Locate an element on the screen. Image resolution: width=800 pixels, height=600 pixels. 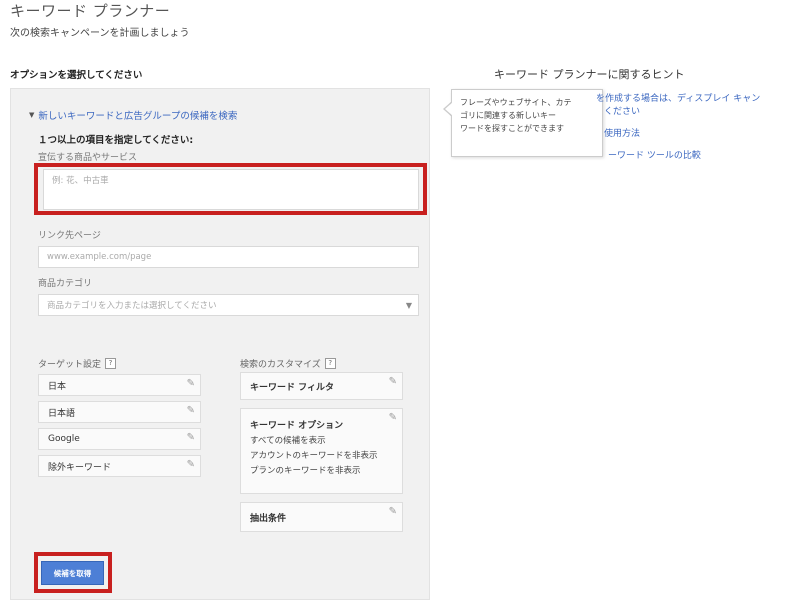
targeting-item-label: 除外キーワード is located at coordinates (80, 467).